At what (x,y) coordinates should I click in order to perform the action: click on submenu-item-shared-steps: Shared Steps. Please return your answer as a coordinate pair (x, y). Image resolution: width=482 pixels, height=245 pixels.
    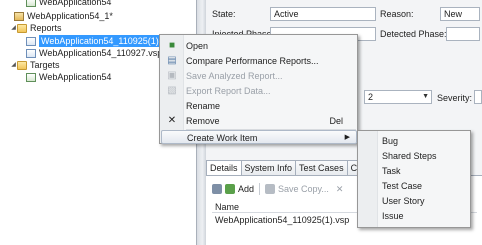
    Looking at the image, I should click on (409, 156).